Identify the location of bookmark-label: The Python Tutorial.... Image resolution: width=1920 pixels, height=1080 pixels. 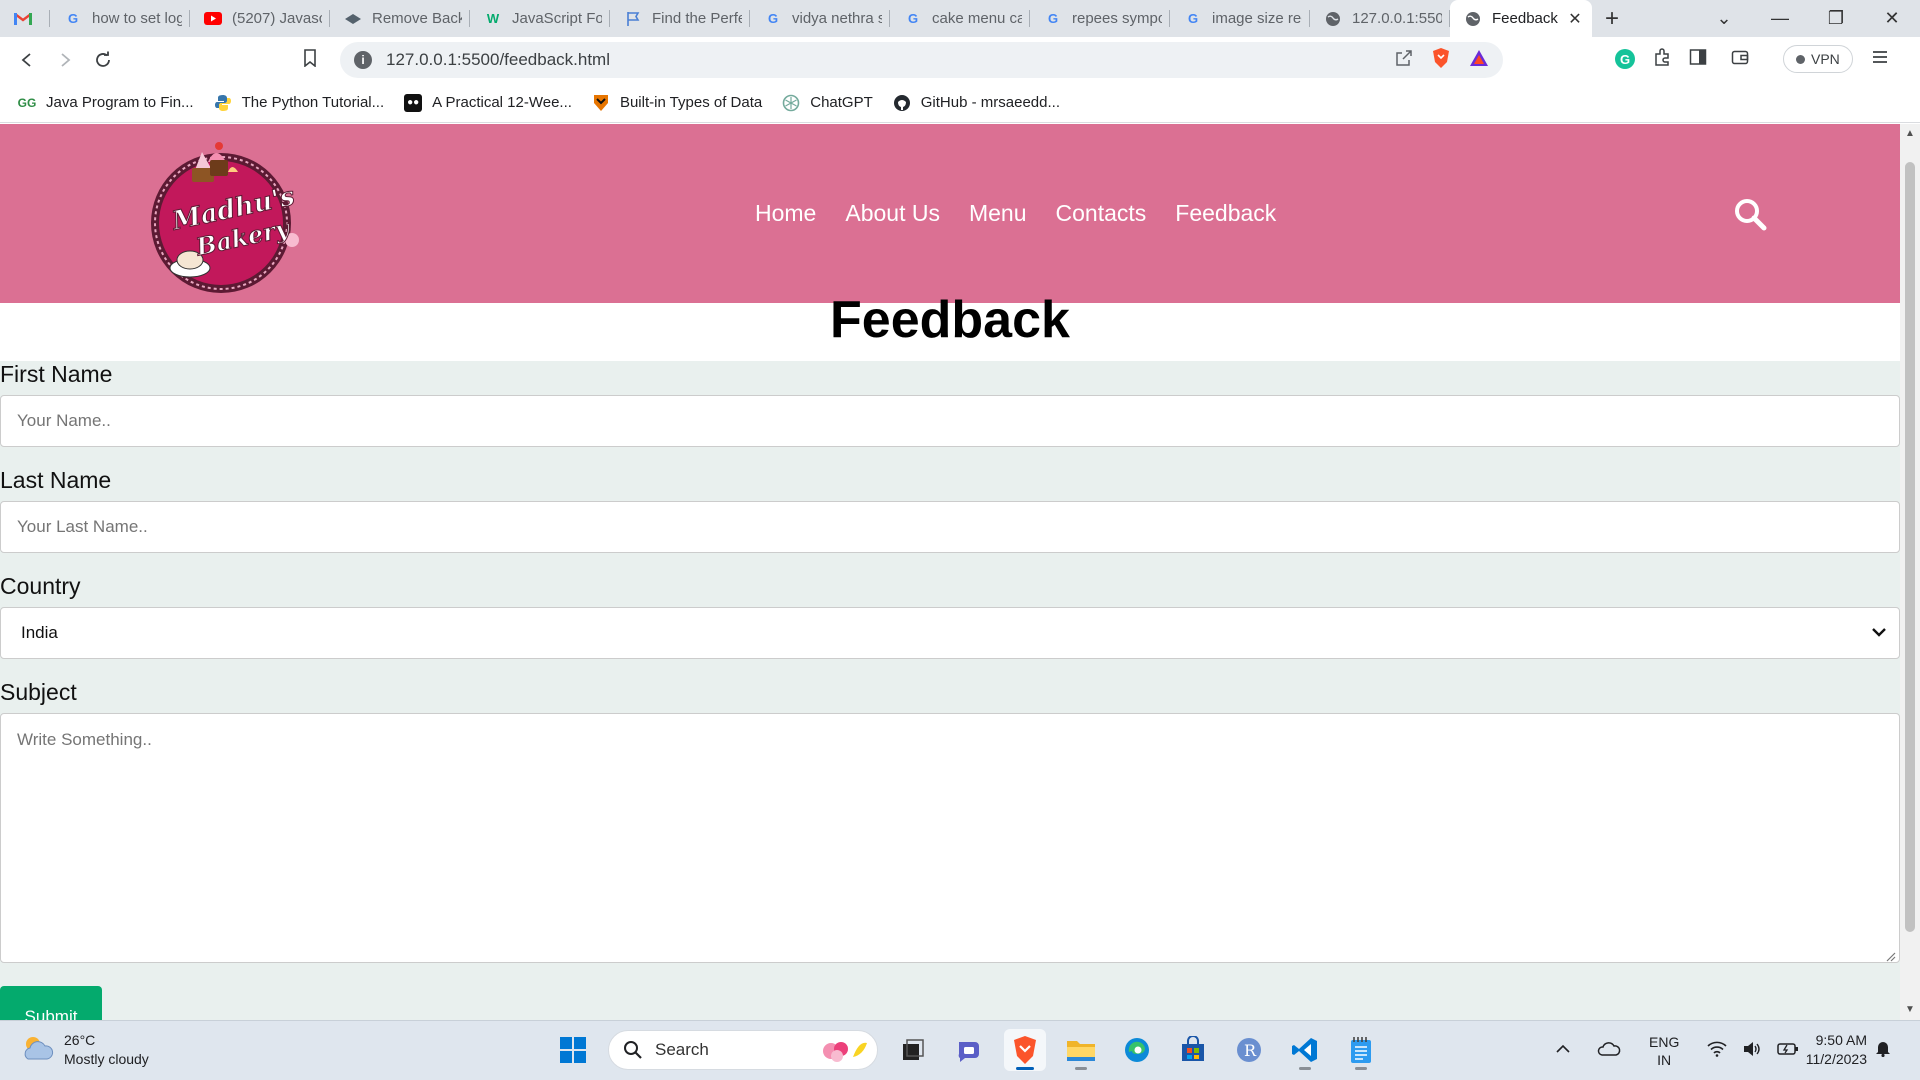
(313, 102).